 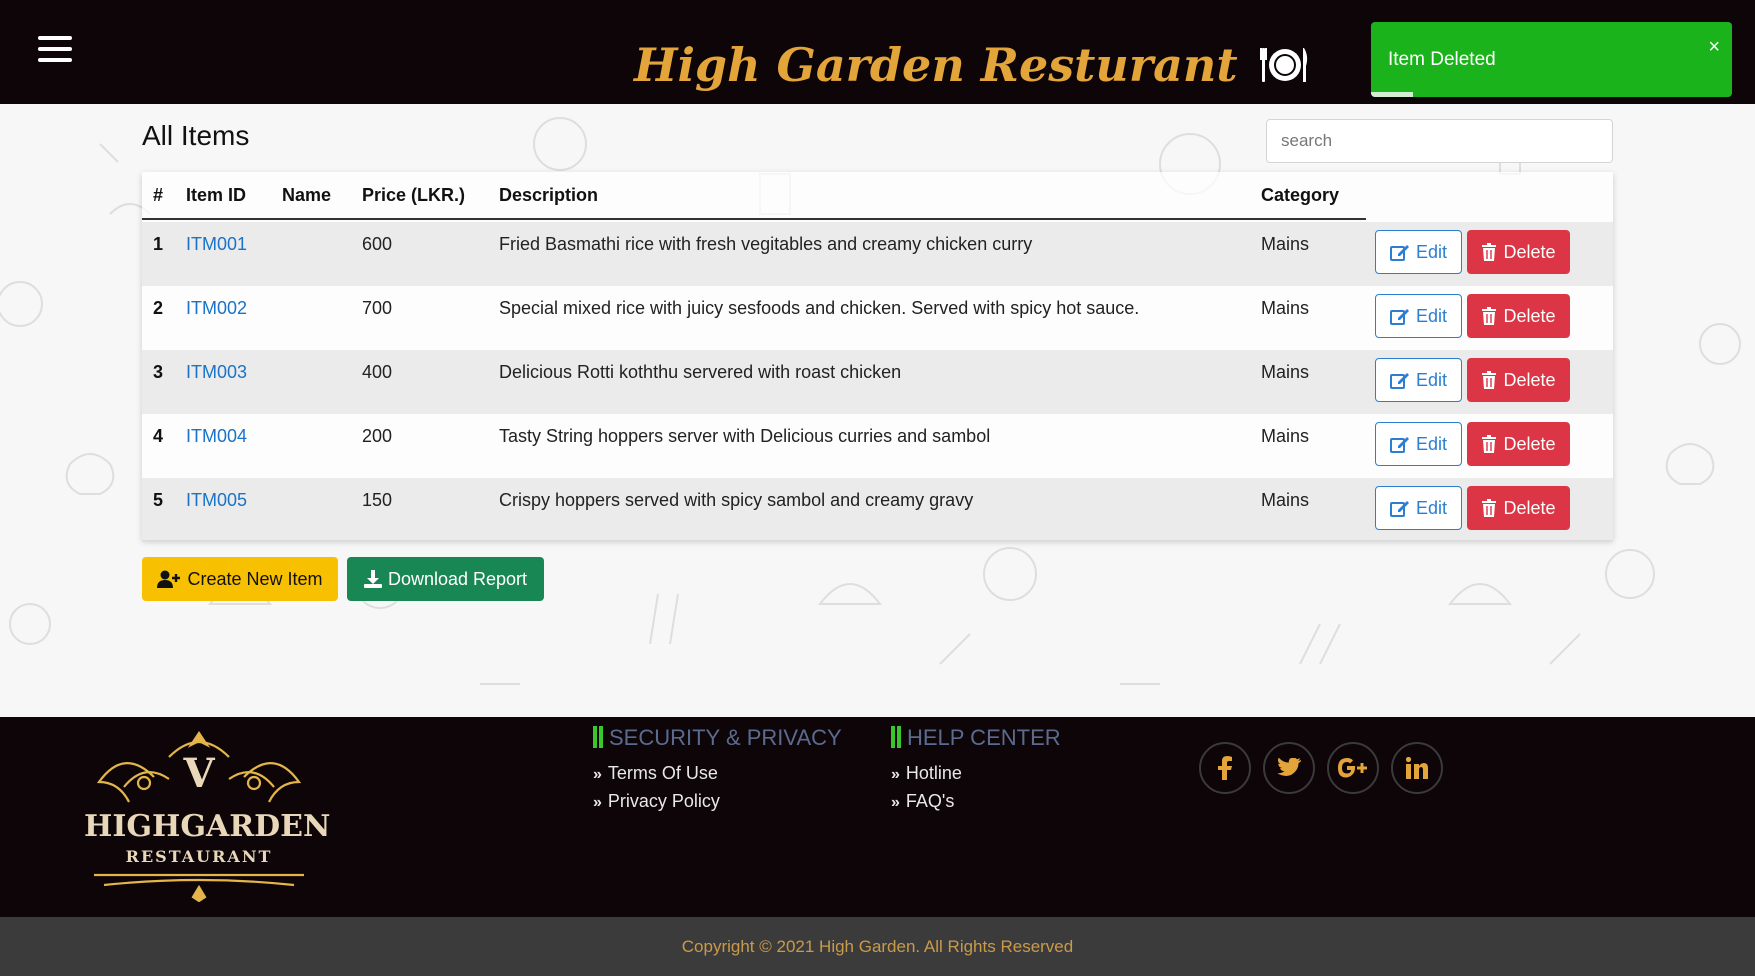 I want to click on security-heading-label: SECURITY & PRIVACY, so click(x=725, y=737).